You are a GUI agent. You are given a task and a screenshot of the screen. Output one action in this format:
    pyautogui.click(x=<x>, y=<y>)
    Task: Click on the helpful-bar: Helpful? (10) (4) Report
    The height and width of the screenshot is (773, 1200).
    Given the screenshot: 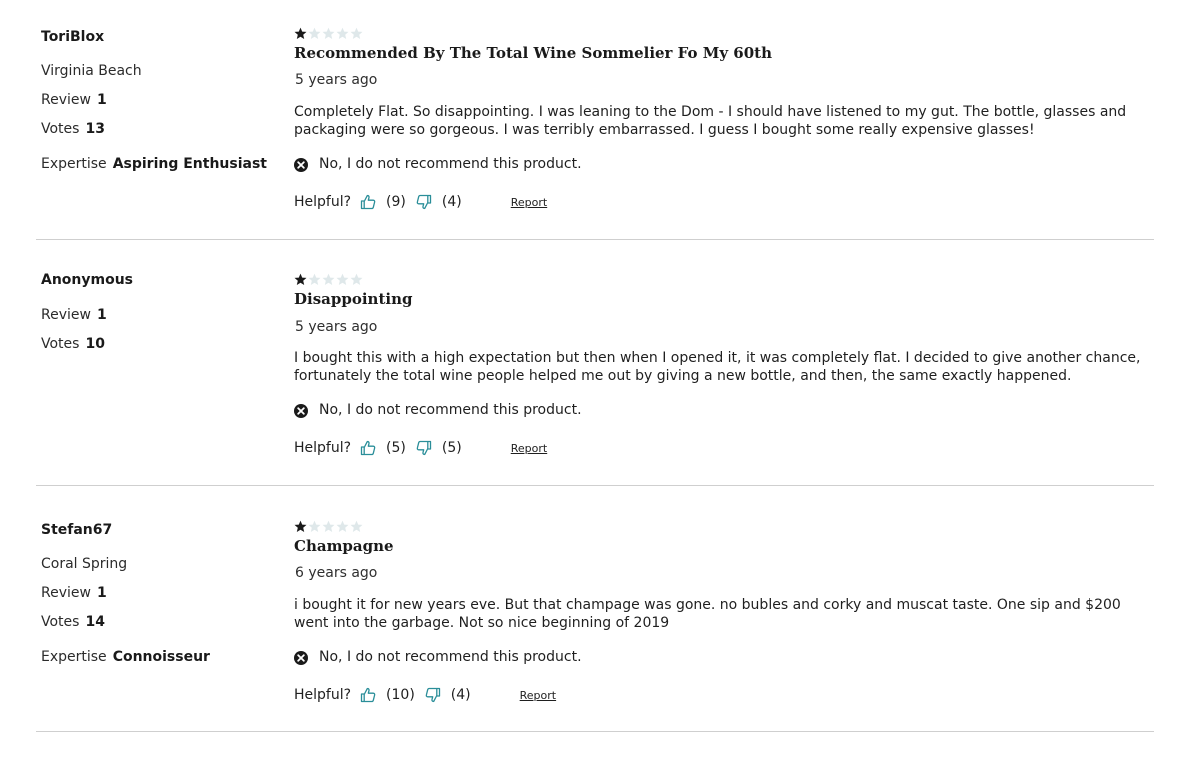 What is the action you would take?
    pyautogui.click(x=425, y=695)
    